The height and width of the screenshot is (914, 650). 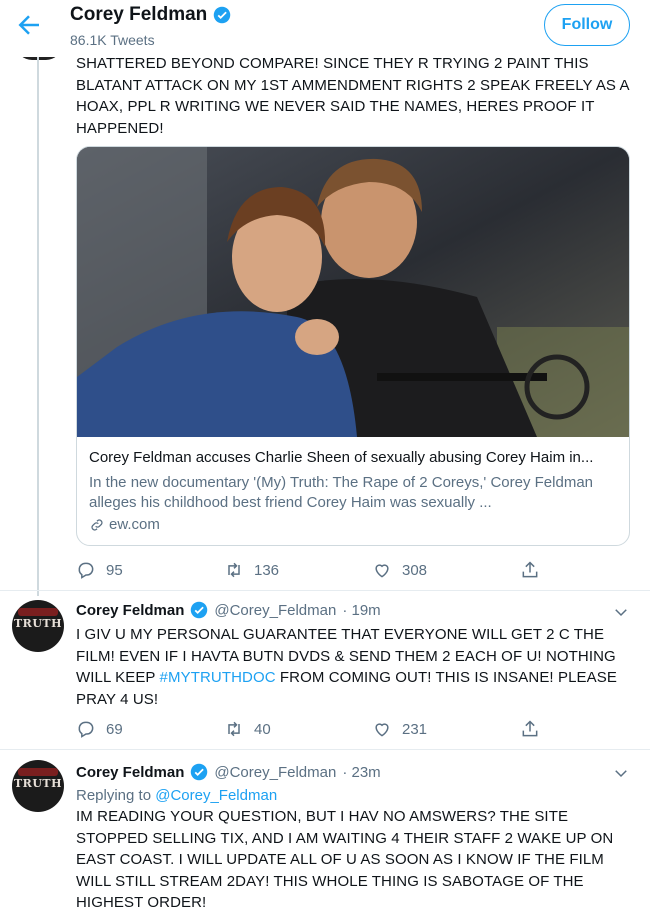 What do you see at coordinates (134, 524) in the screenshot?
I see `card-domain: ew.com` at bounding box center [134, 524].